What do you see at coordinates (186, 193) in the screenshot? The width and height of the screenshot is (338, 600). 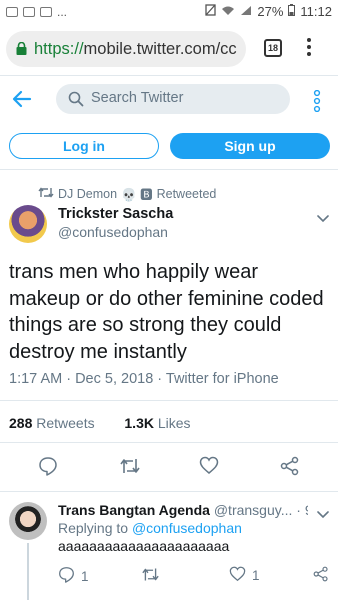 I see `retweeted-label: Retweeted` at bounding box center [186, 193].